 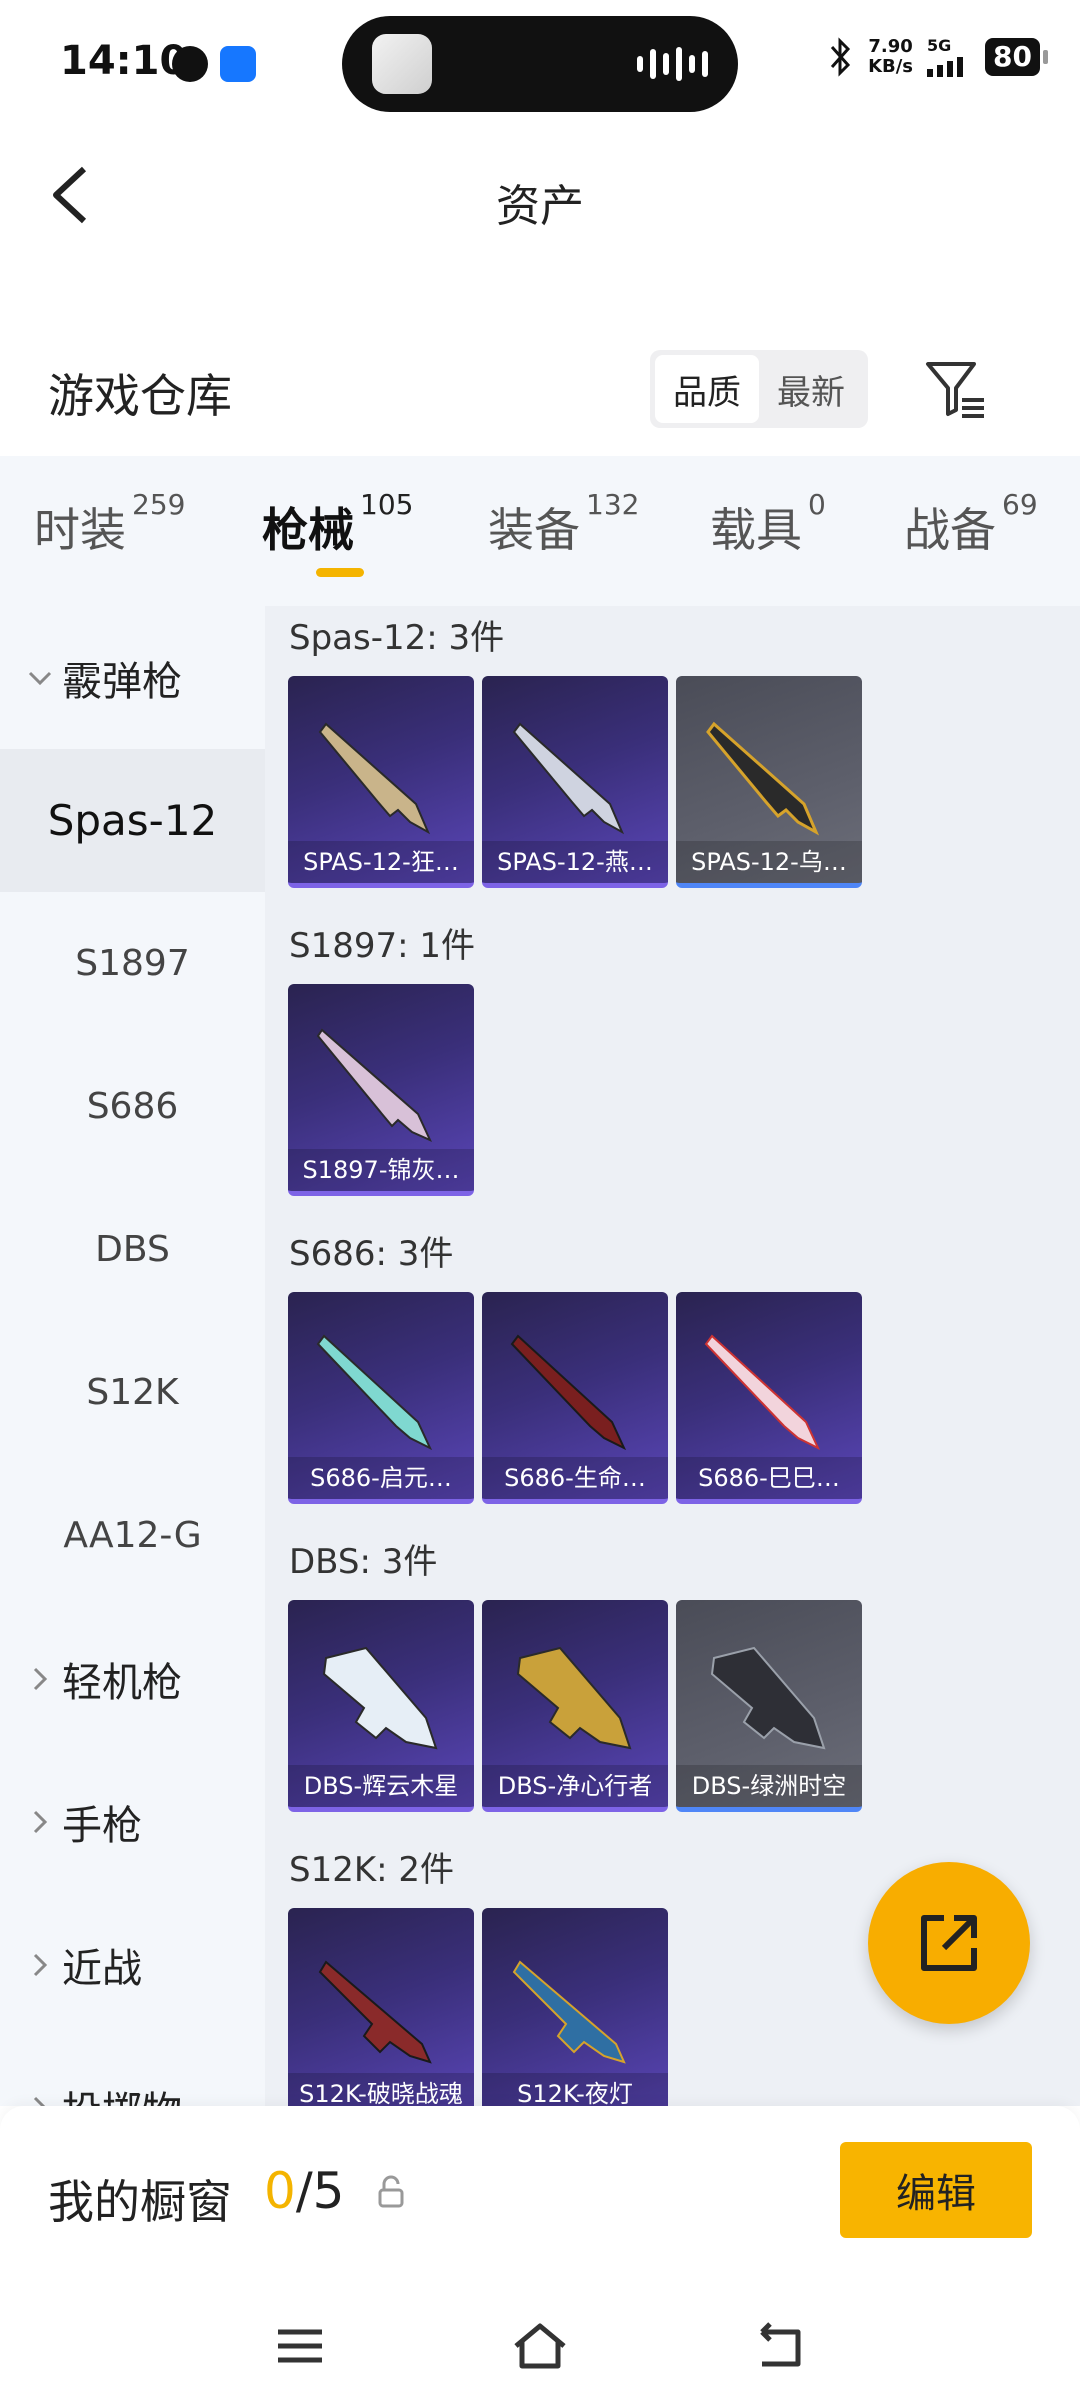 I want to click on item-name: DBS-绿洲时空, so click(x=769, y=1786).